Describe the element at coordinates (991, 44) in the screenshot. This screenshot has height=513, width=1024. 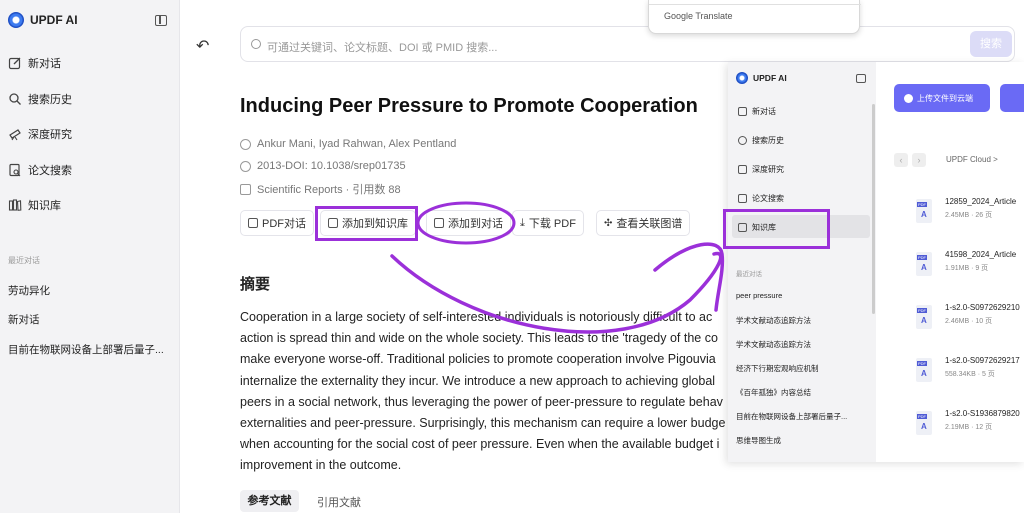
I see `search-button: 搜索` at that location.